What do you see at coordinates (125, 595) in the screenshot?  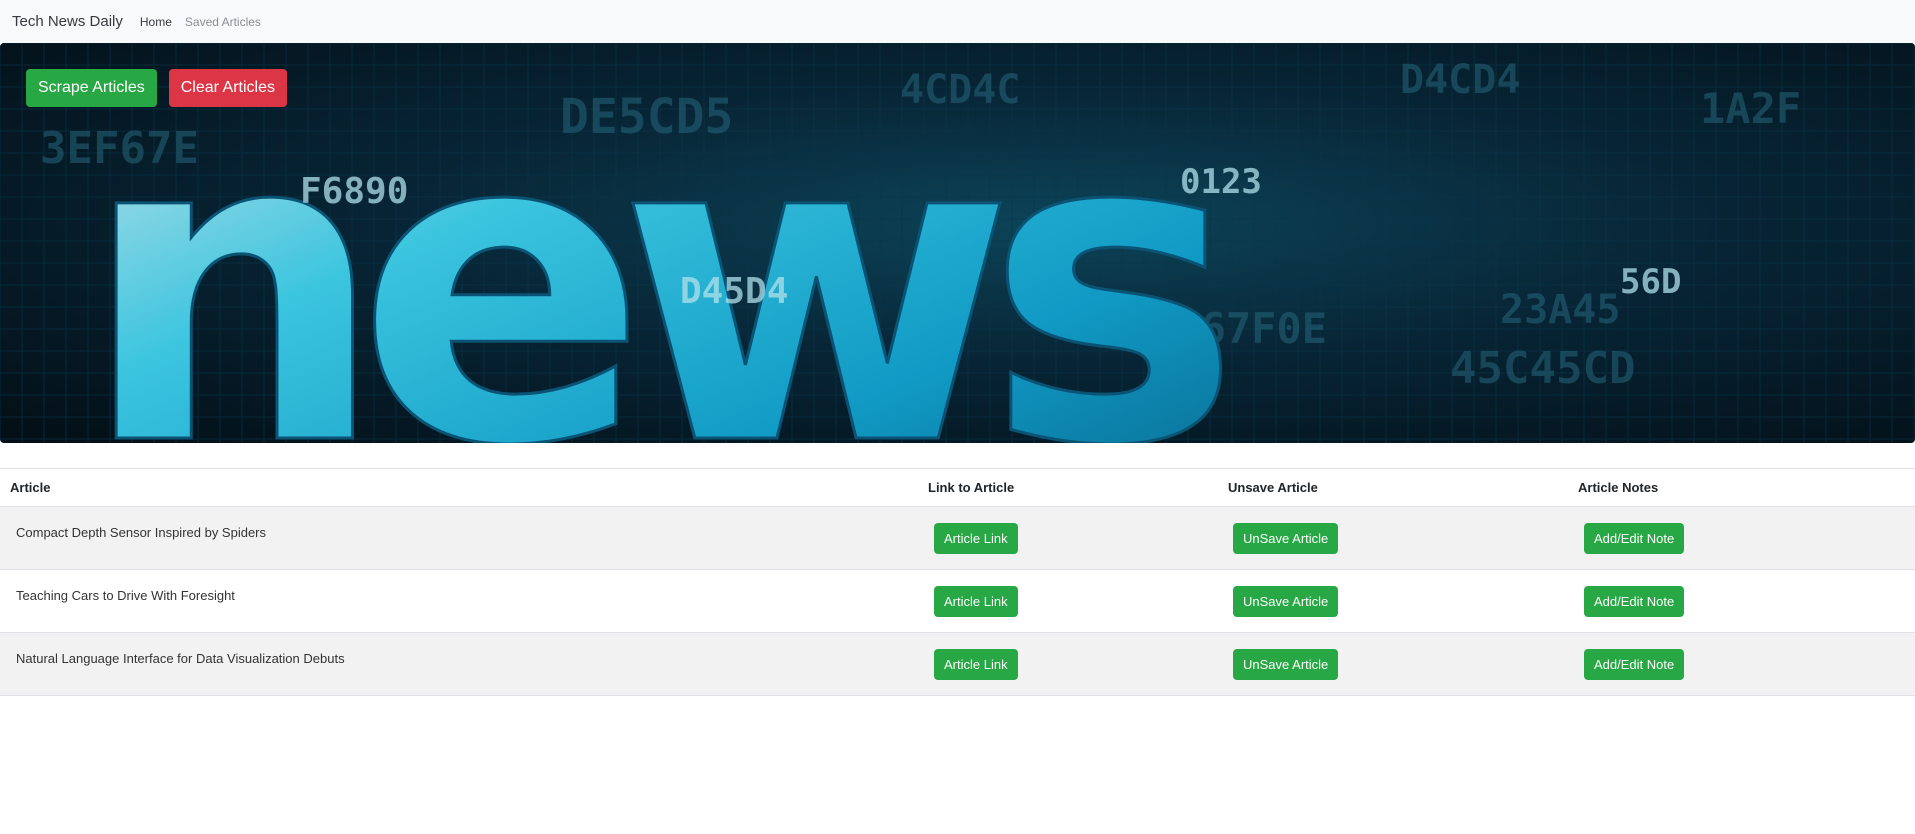 I see `article-title: Teaching Cars to Drive With Foresight` at bounding box center [125, 595].